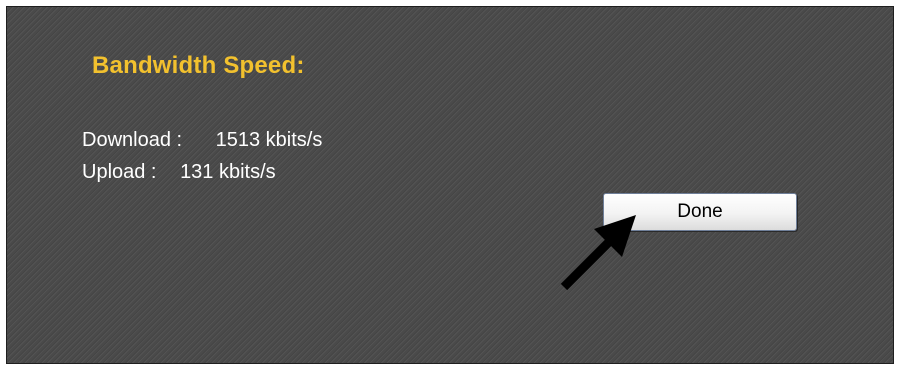 Image resolution: width=898 pixels, height=369 pixels. What do you see at coordinates (598, 253) in the screenshot?
I see `arrow-pointer-icon` at bounding box center [598, 253].